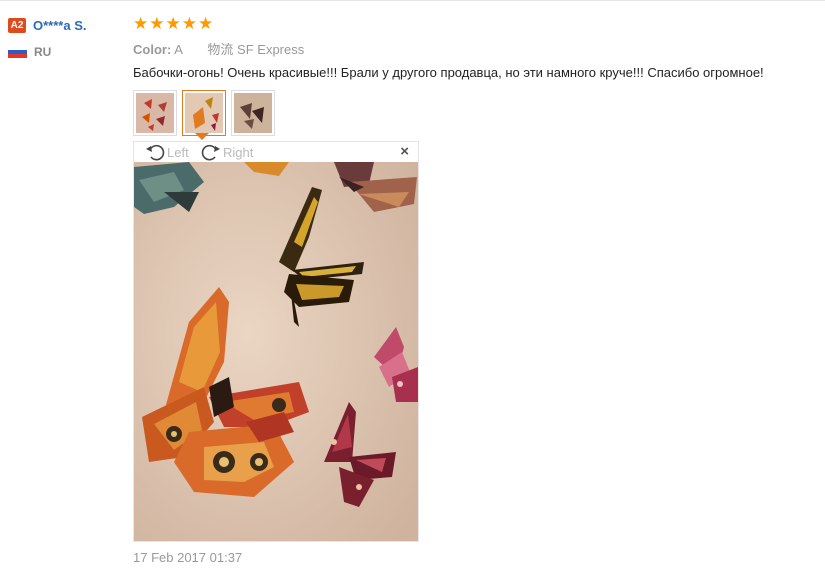  I want to click on buyer-level-badge: A2, so click(17, 25).